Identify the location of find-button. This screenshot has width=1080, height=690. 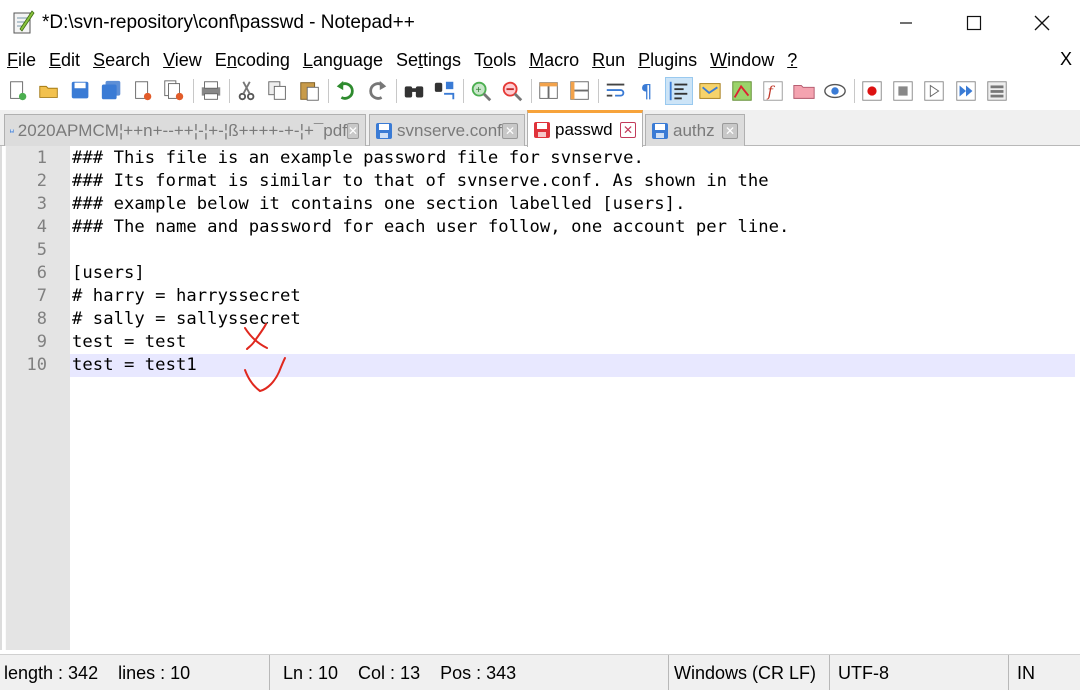
(414, 91).